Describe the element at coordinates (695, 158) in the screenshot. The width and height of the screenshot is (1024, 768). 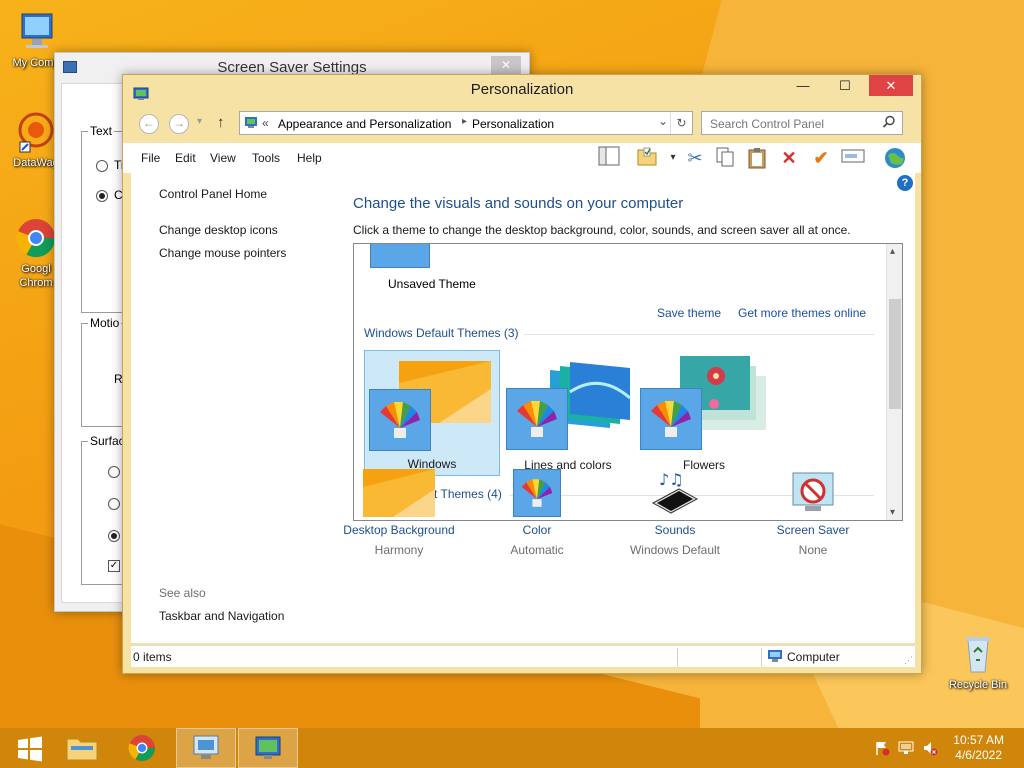
I see `cut-icon: ✂` at that location.